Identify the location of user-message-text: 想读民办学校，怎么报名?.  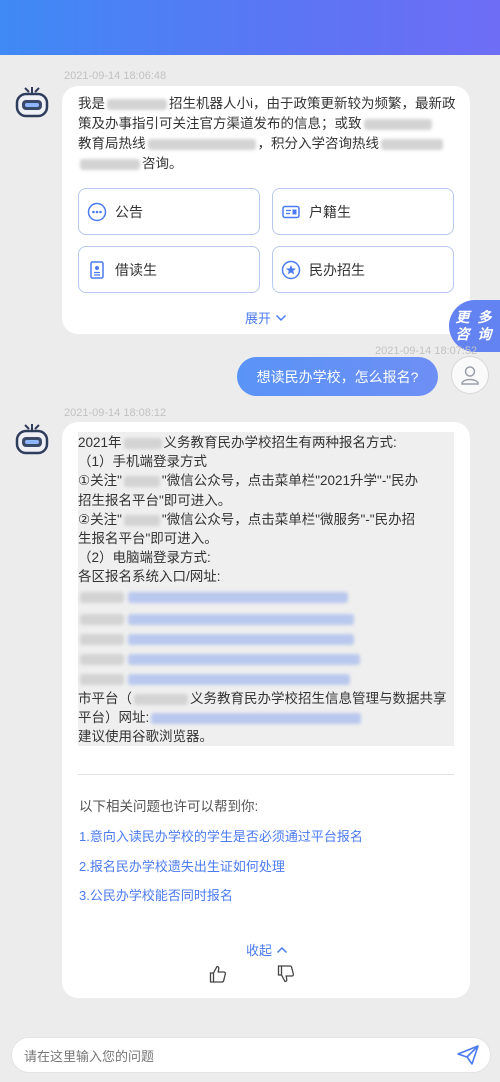
(337, 376).